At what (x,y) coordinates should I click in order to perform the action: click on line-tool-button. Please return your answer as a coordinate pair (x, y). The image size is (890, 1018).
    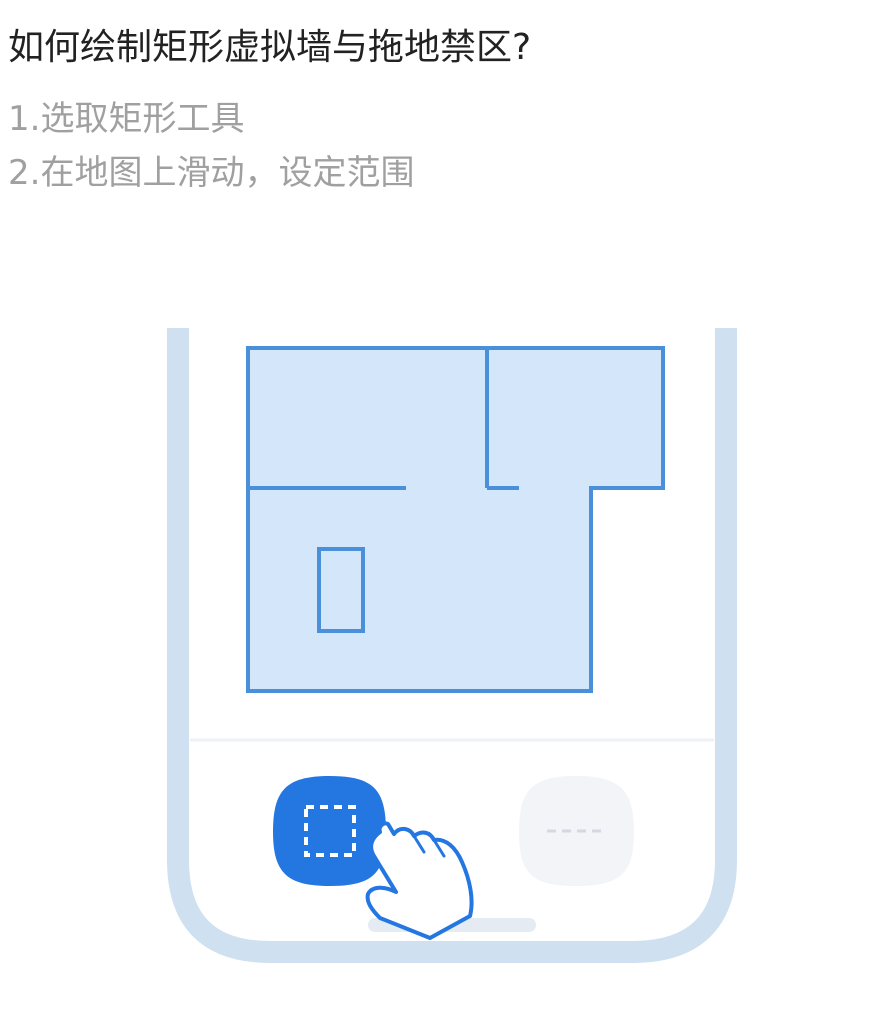
    Looking at the image, I should click on (576, 831).